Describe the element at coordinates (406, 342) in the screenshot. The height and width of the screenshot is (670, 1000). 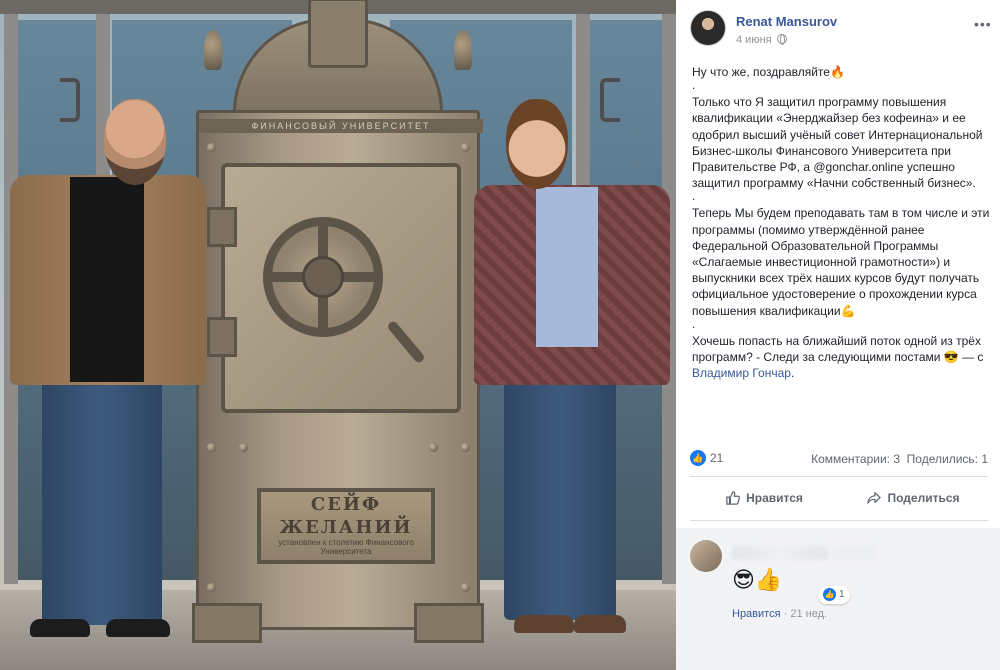
I see `safe-lever` at that location.